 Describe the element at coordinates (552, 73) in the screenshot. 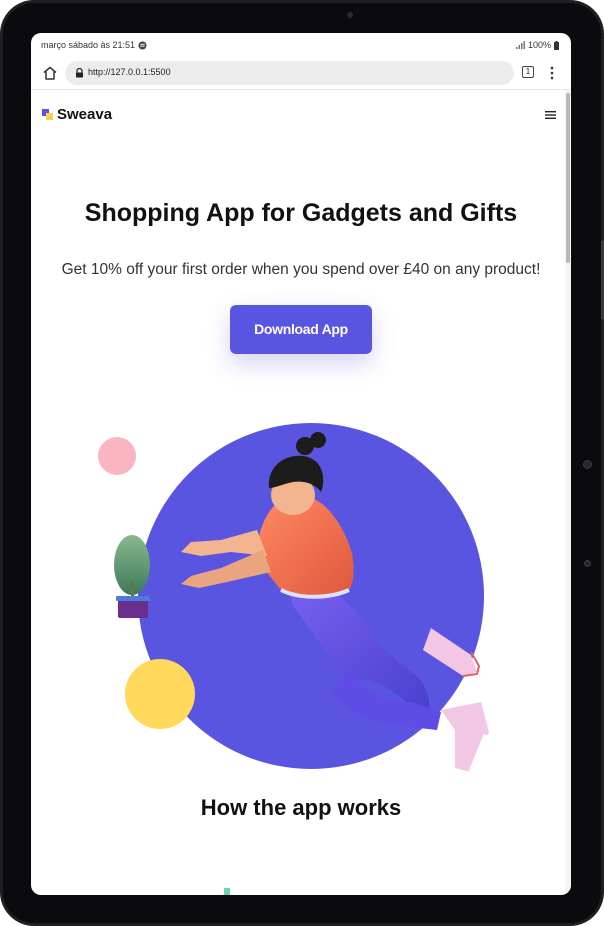

I see `more-vert-icon` at that location.